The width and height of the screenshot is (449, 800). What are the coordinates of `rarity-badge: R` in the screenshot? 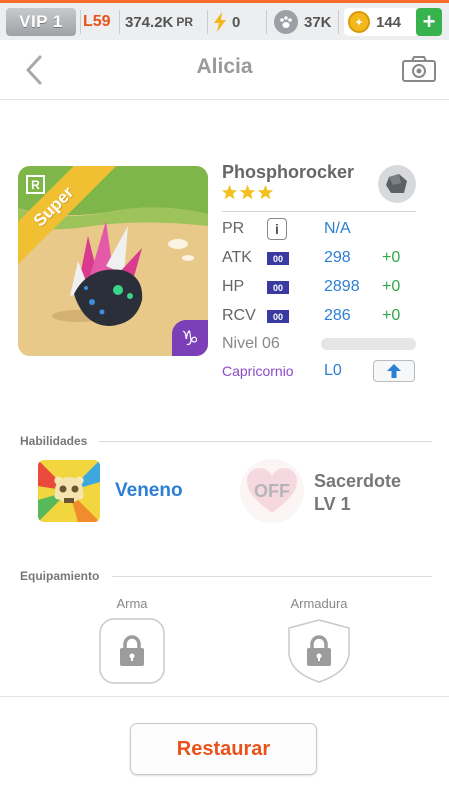 It's located at (35, 184).